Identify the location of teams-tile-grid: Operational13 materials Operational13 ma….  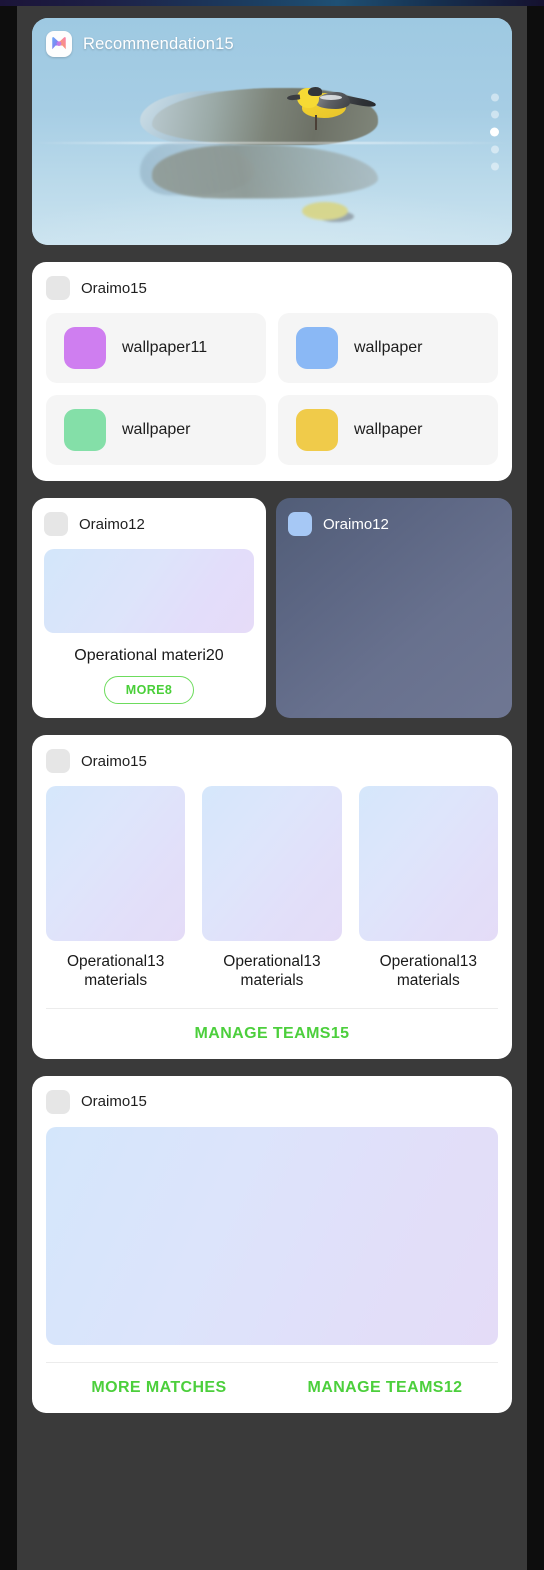
(272, 888).